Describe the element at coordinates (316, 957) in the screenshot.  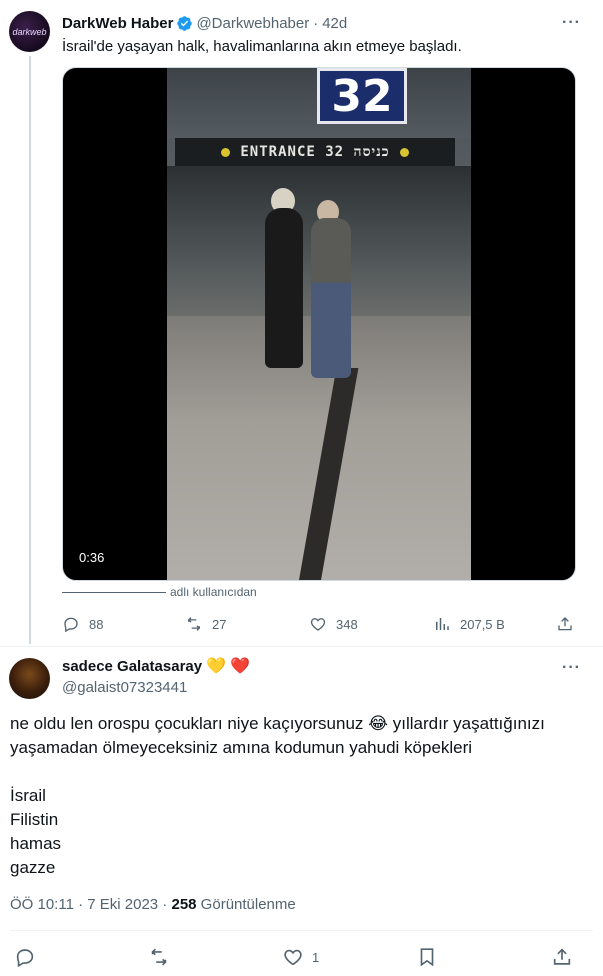
I see `like-count: 1` at that location.